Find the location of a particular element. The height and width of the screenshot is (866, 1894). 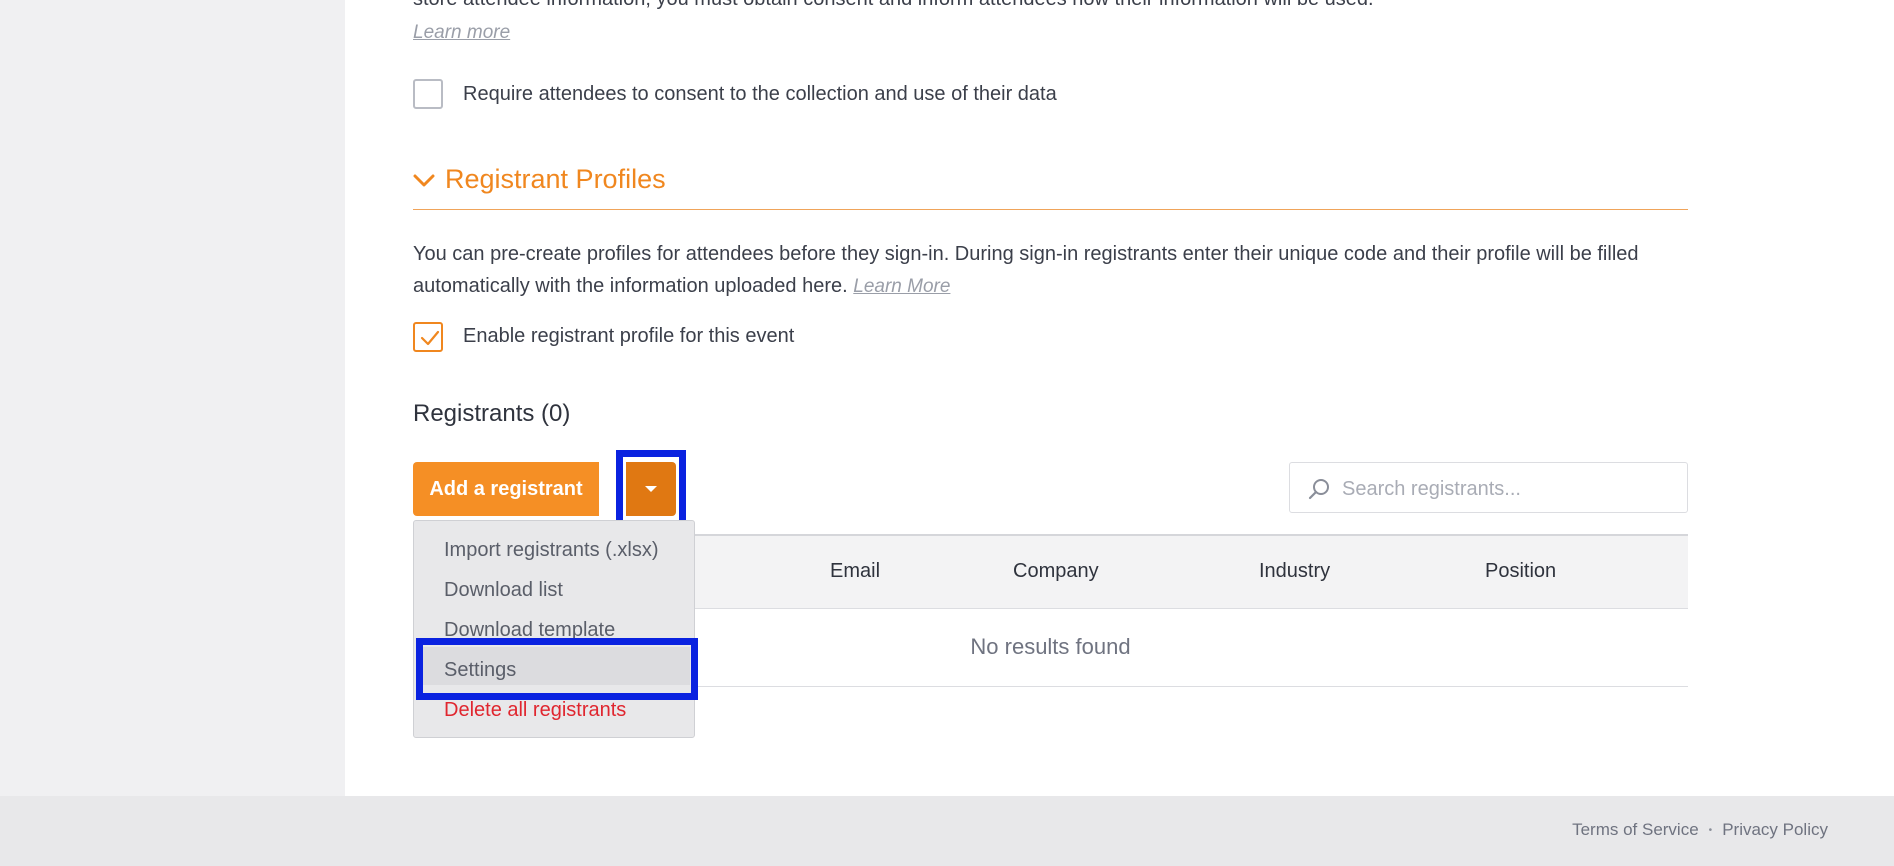

consent-checkbox is located at coordinates (428, 94).